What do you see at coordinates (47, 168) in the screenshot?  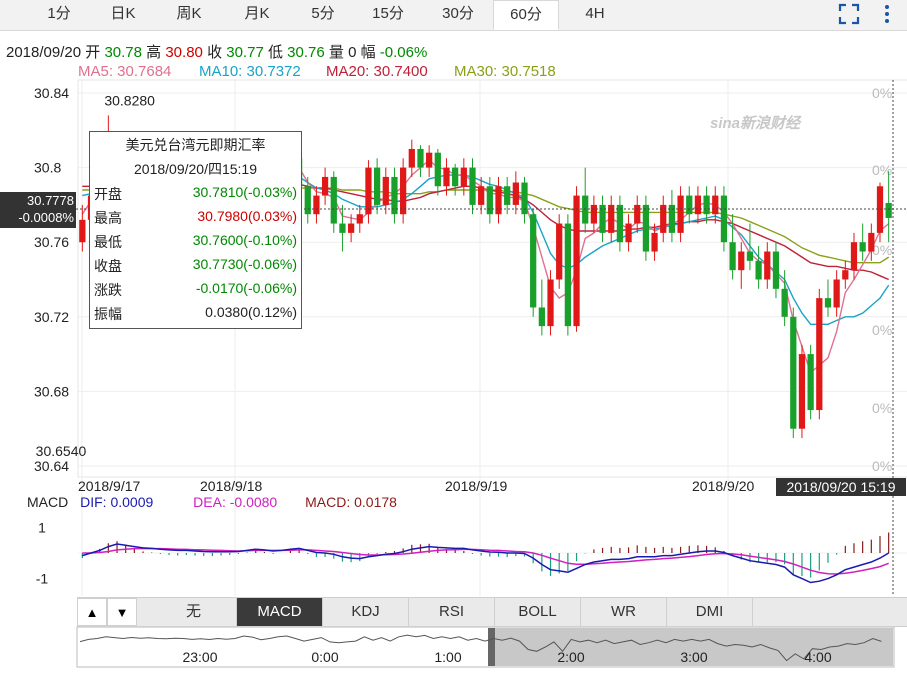 I see `y-tick-label: 30.8` at bounding box center [47, 168].